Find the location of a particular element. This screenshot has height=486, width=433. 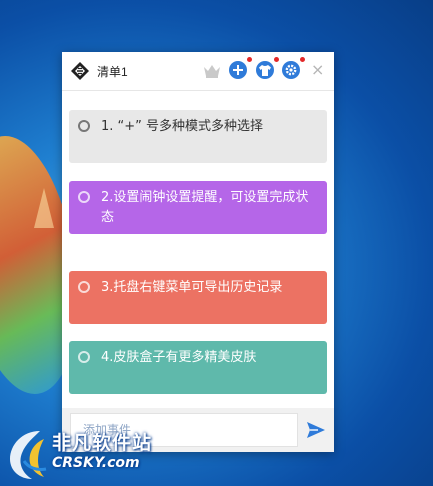

watermark-logo-icon is located at coordinates (28, 455).